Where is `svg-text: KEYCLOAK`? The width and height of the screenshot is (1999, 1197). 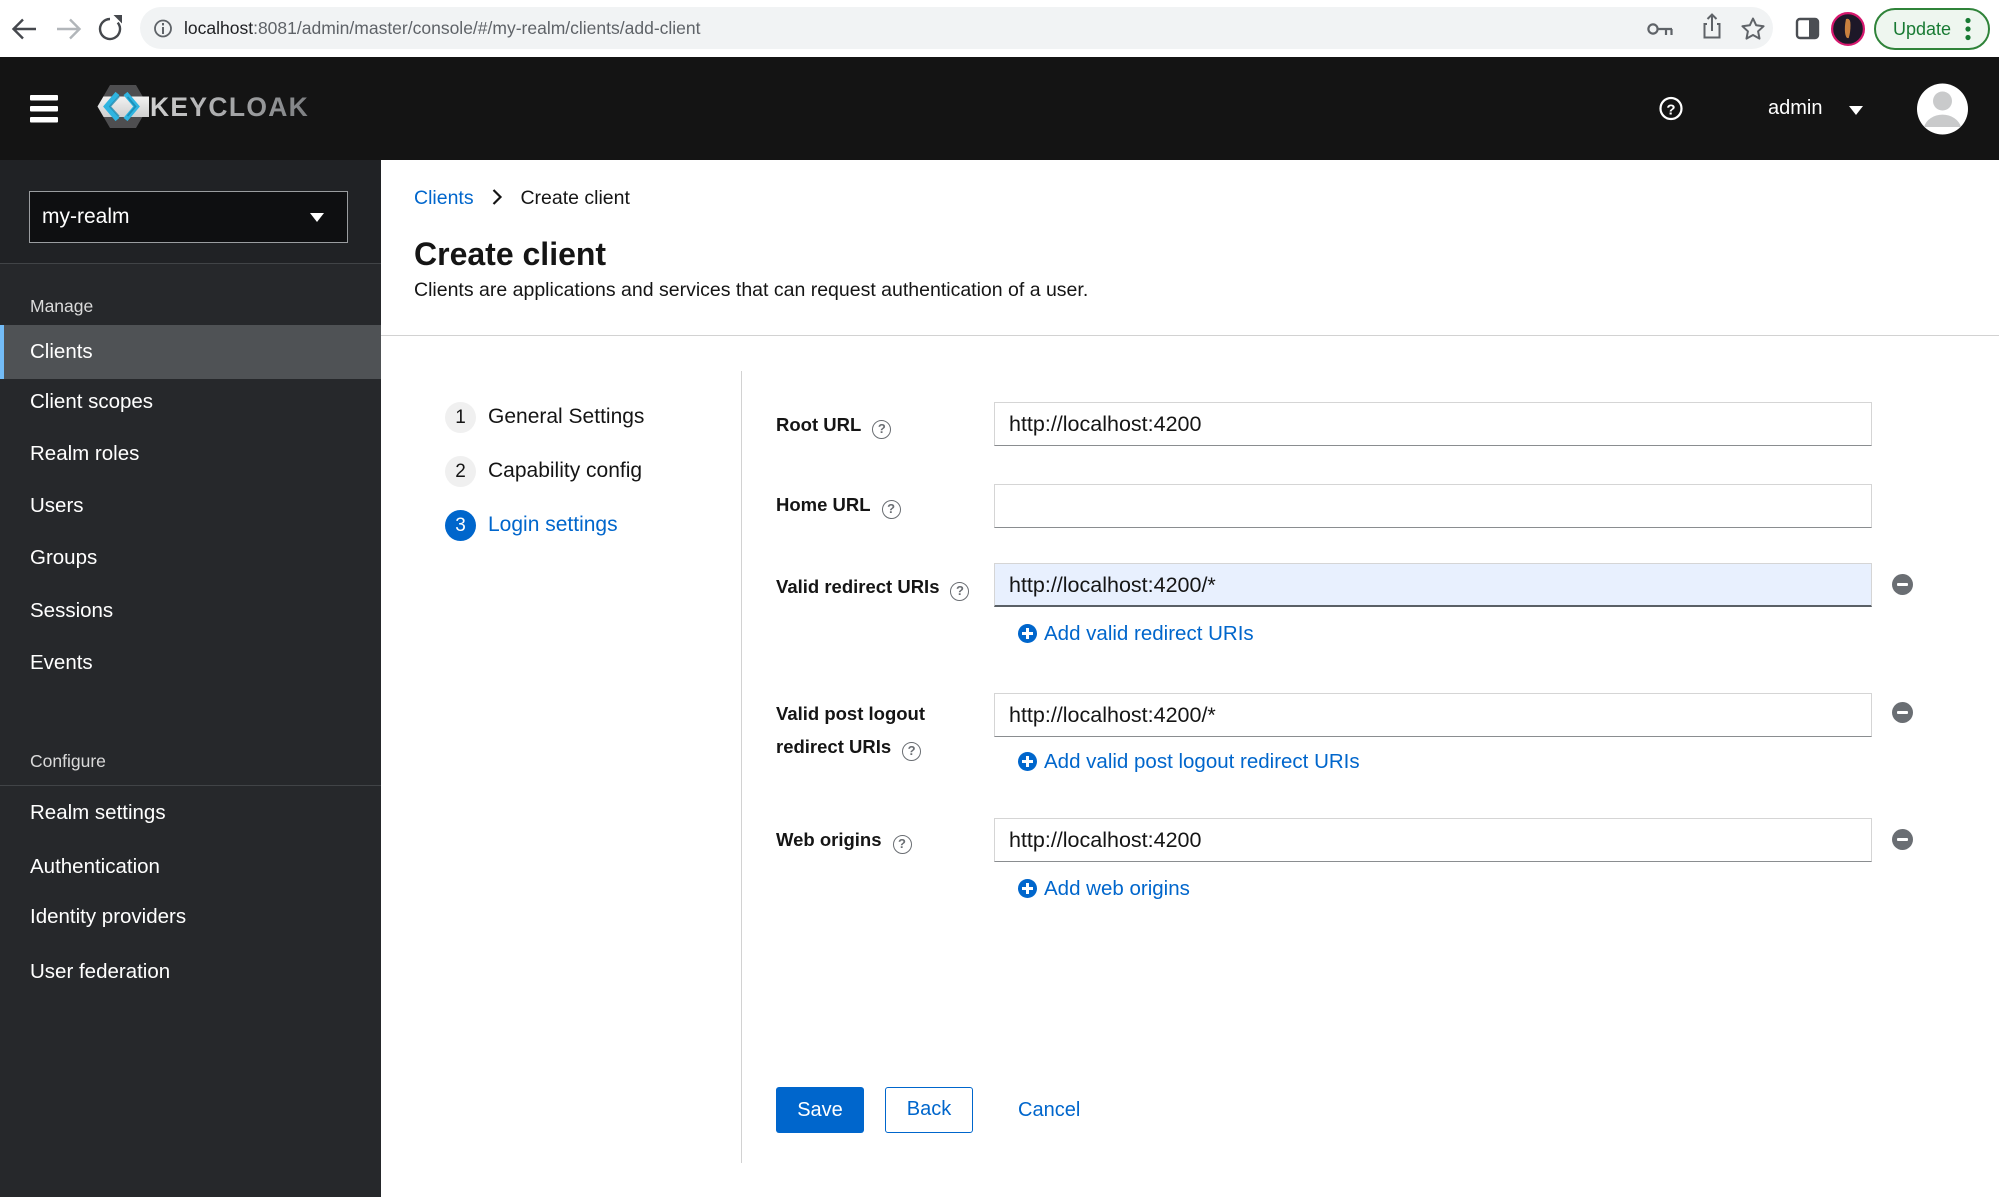 svg-text: KEYCLOAK is located at coordinates (229, 107).